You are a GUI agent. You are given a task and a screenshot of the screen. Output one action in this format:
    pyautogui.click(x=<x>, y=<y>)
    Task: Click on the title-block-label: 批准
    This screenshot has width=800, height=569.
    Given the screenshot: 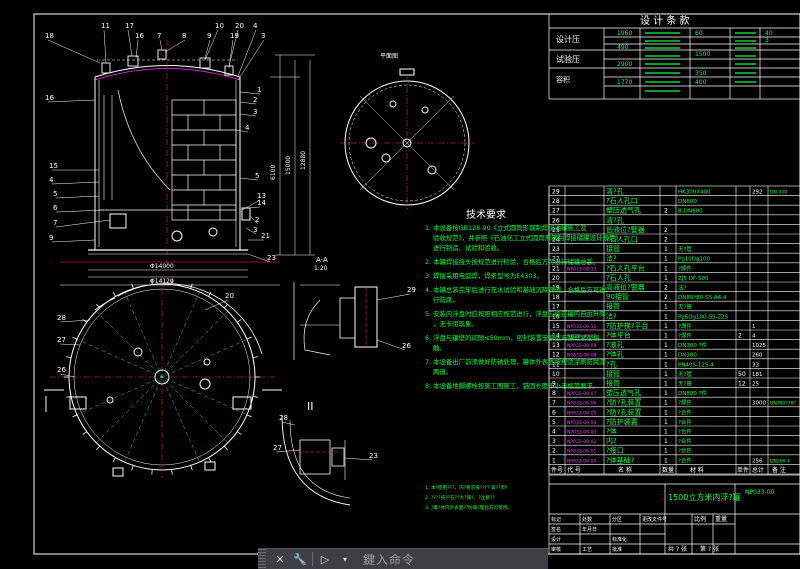 What is the action you would take?
    pyautogui.click(x=617, y=549)
    